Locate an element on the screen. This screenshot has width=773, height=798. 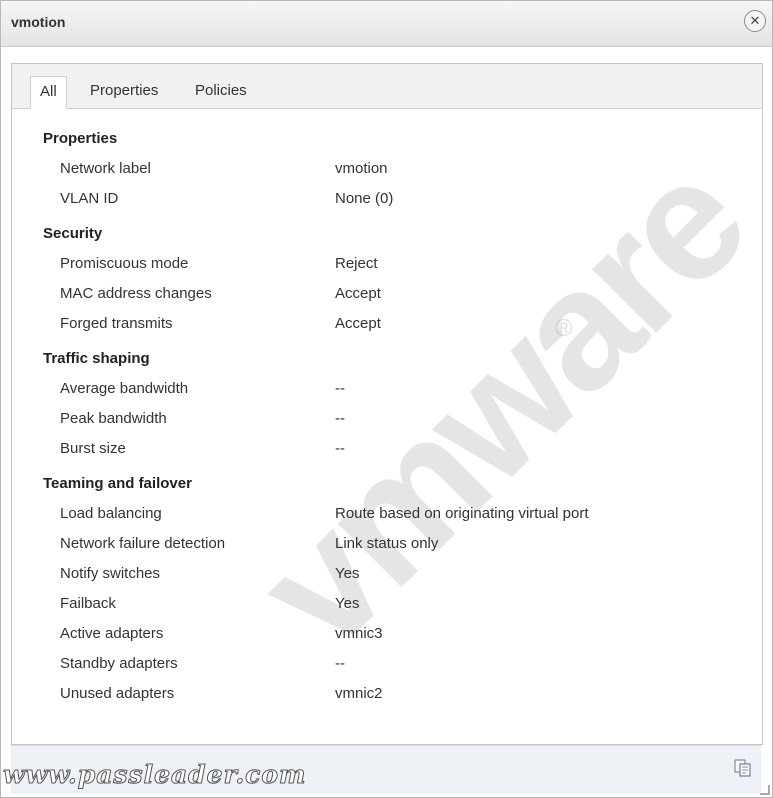
close-button: ✕ is located at coordinates (755, 21).